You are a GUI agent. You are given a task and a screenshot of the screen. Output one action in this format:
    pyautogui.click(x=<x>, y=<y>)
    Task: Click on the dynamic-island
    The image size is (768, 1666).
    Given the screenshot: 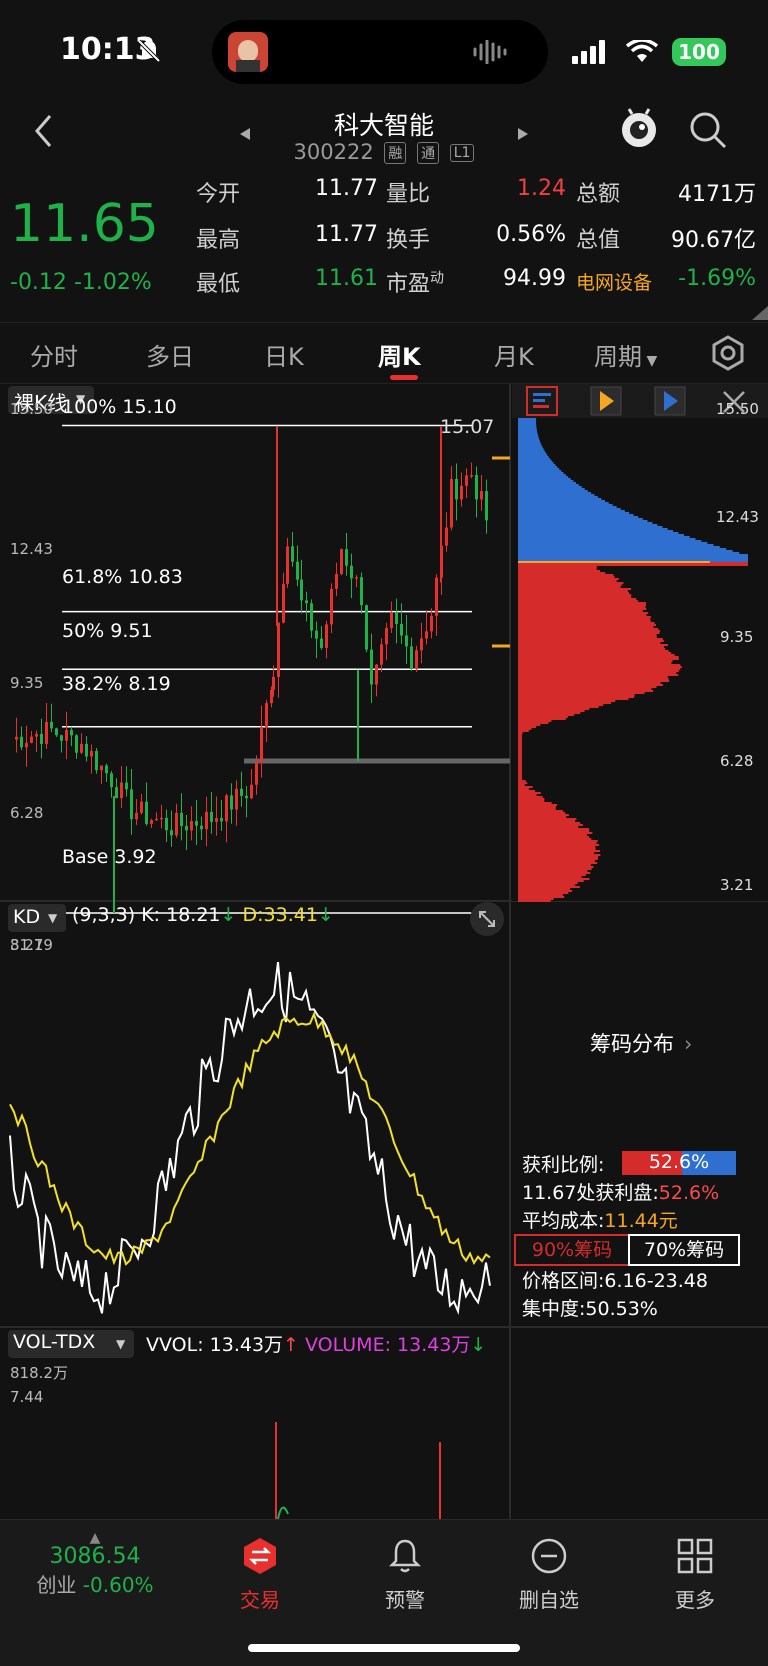 What is the action you would take?
    pyautogui.click(x=380, y=52)
    